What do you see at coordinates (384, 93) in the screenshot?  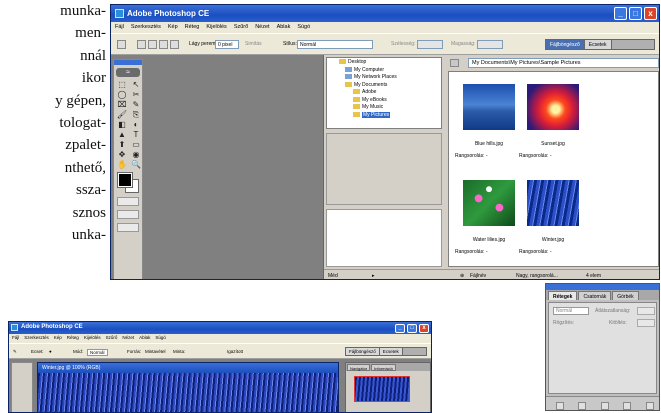 I see `tree-item-adobe: Adobe` at bounding box center [384, 93].